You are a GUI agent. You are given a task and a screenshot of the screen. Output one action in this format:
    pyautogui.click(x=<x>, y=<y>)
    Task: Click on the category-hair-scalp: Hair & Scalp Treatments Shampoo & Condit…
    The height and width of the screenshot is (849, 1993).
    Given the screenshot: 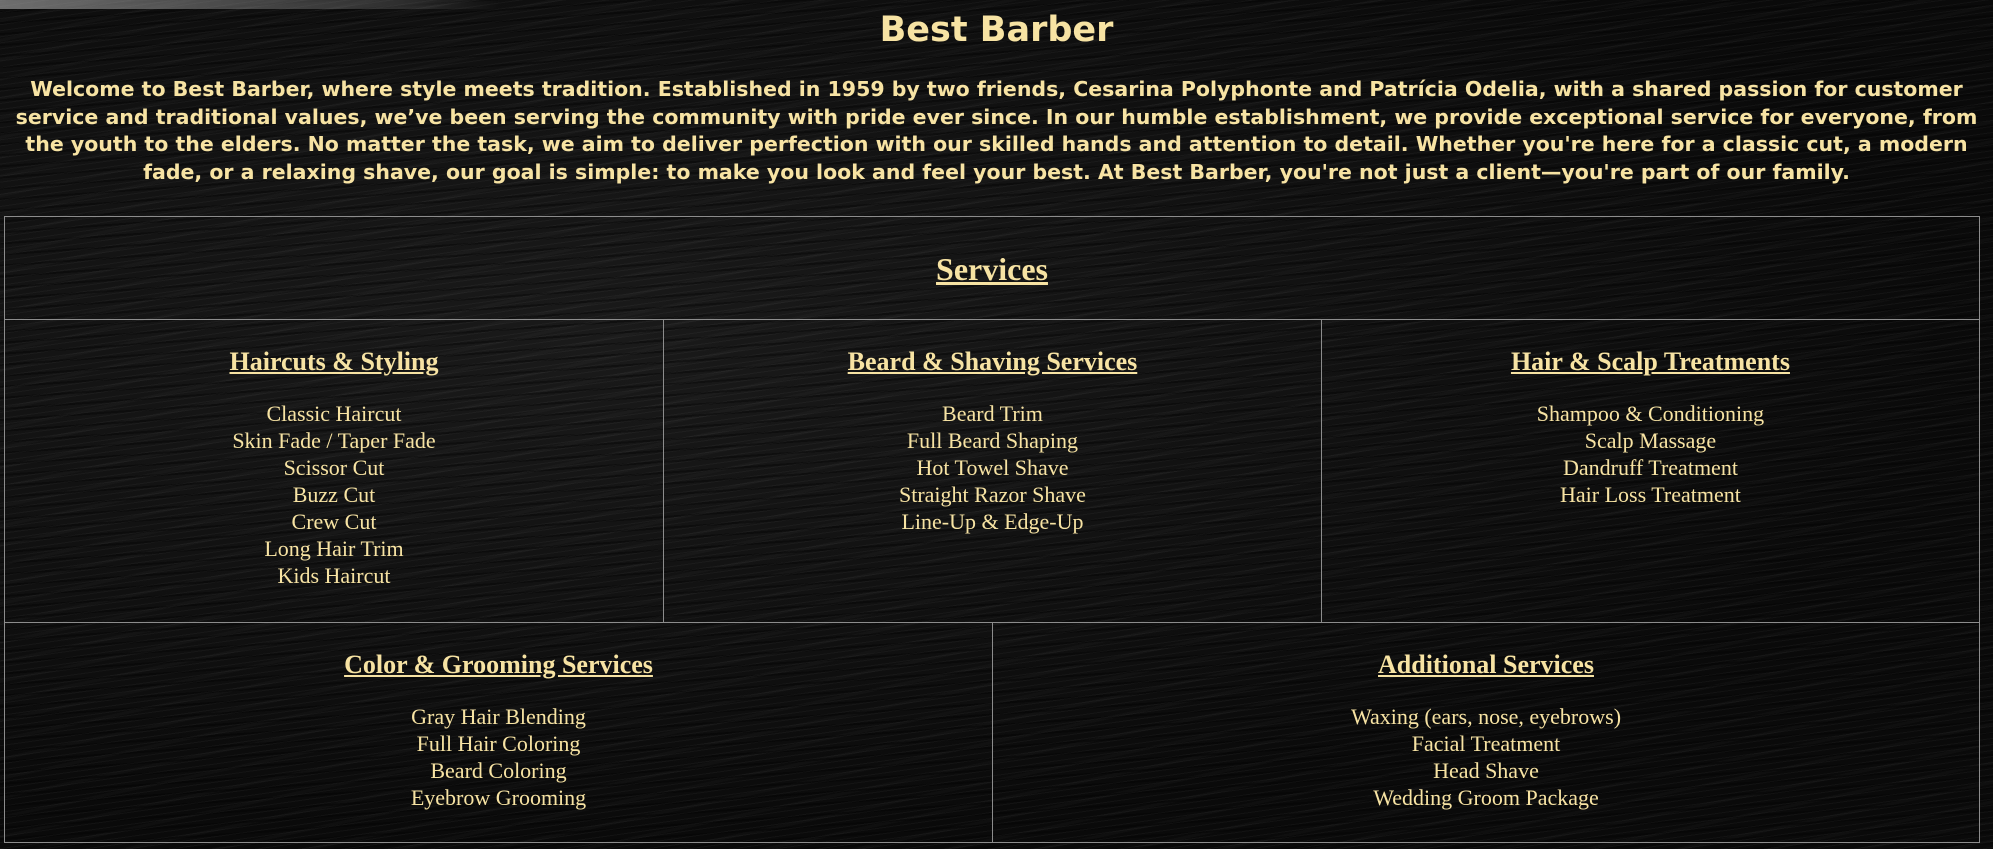 What is the action you would take?
    pyautogui.click(x=1649, y=471)
    